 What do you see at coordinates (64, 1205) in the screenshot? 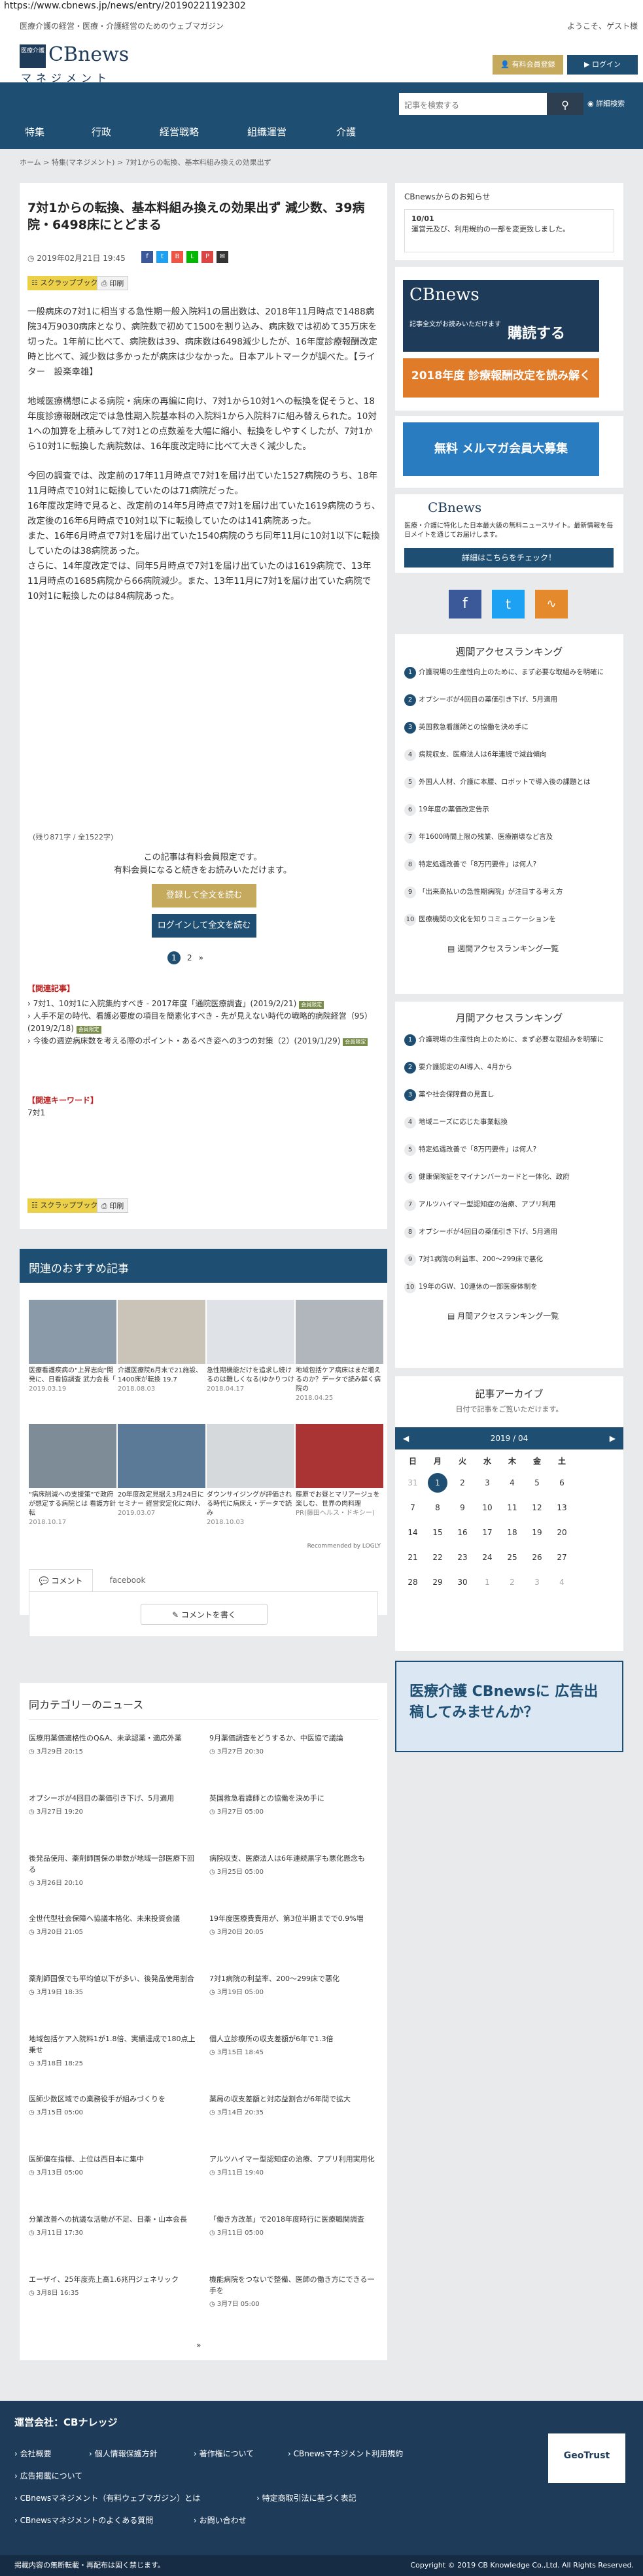
I see `scrapbook-button-bottom: ☷ スクラップブック` at bounding box center [64, 1205].